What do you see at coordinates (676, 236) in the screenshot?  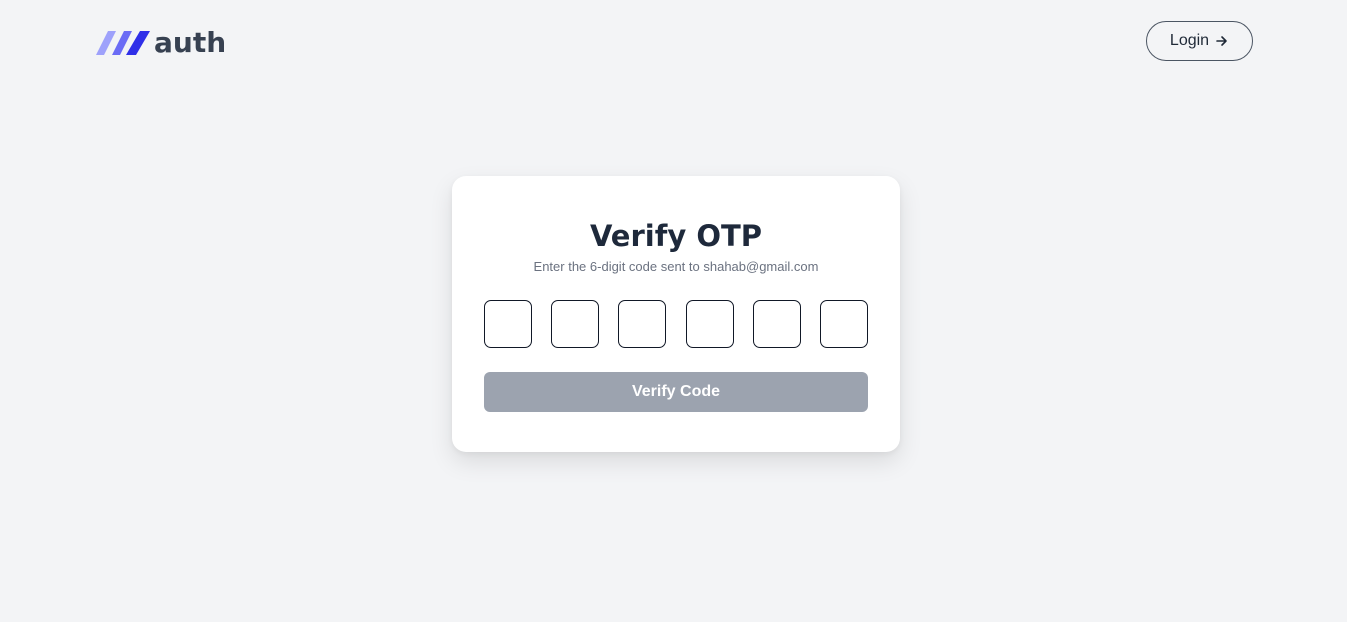 I see `card-title: Verify OTP` at bounding box center [676, 236].